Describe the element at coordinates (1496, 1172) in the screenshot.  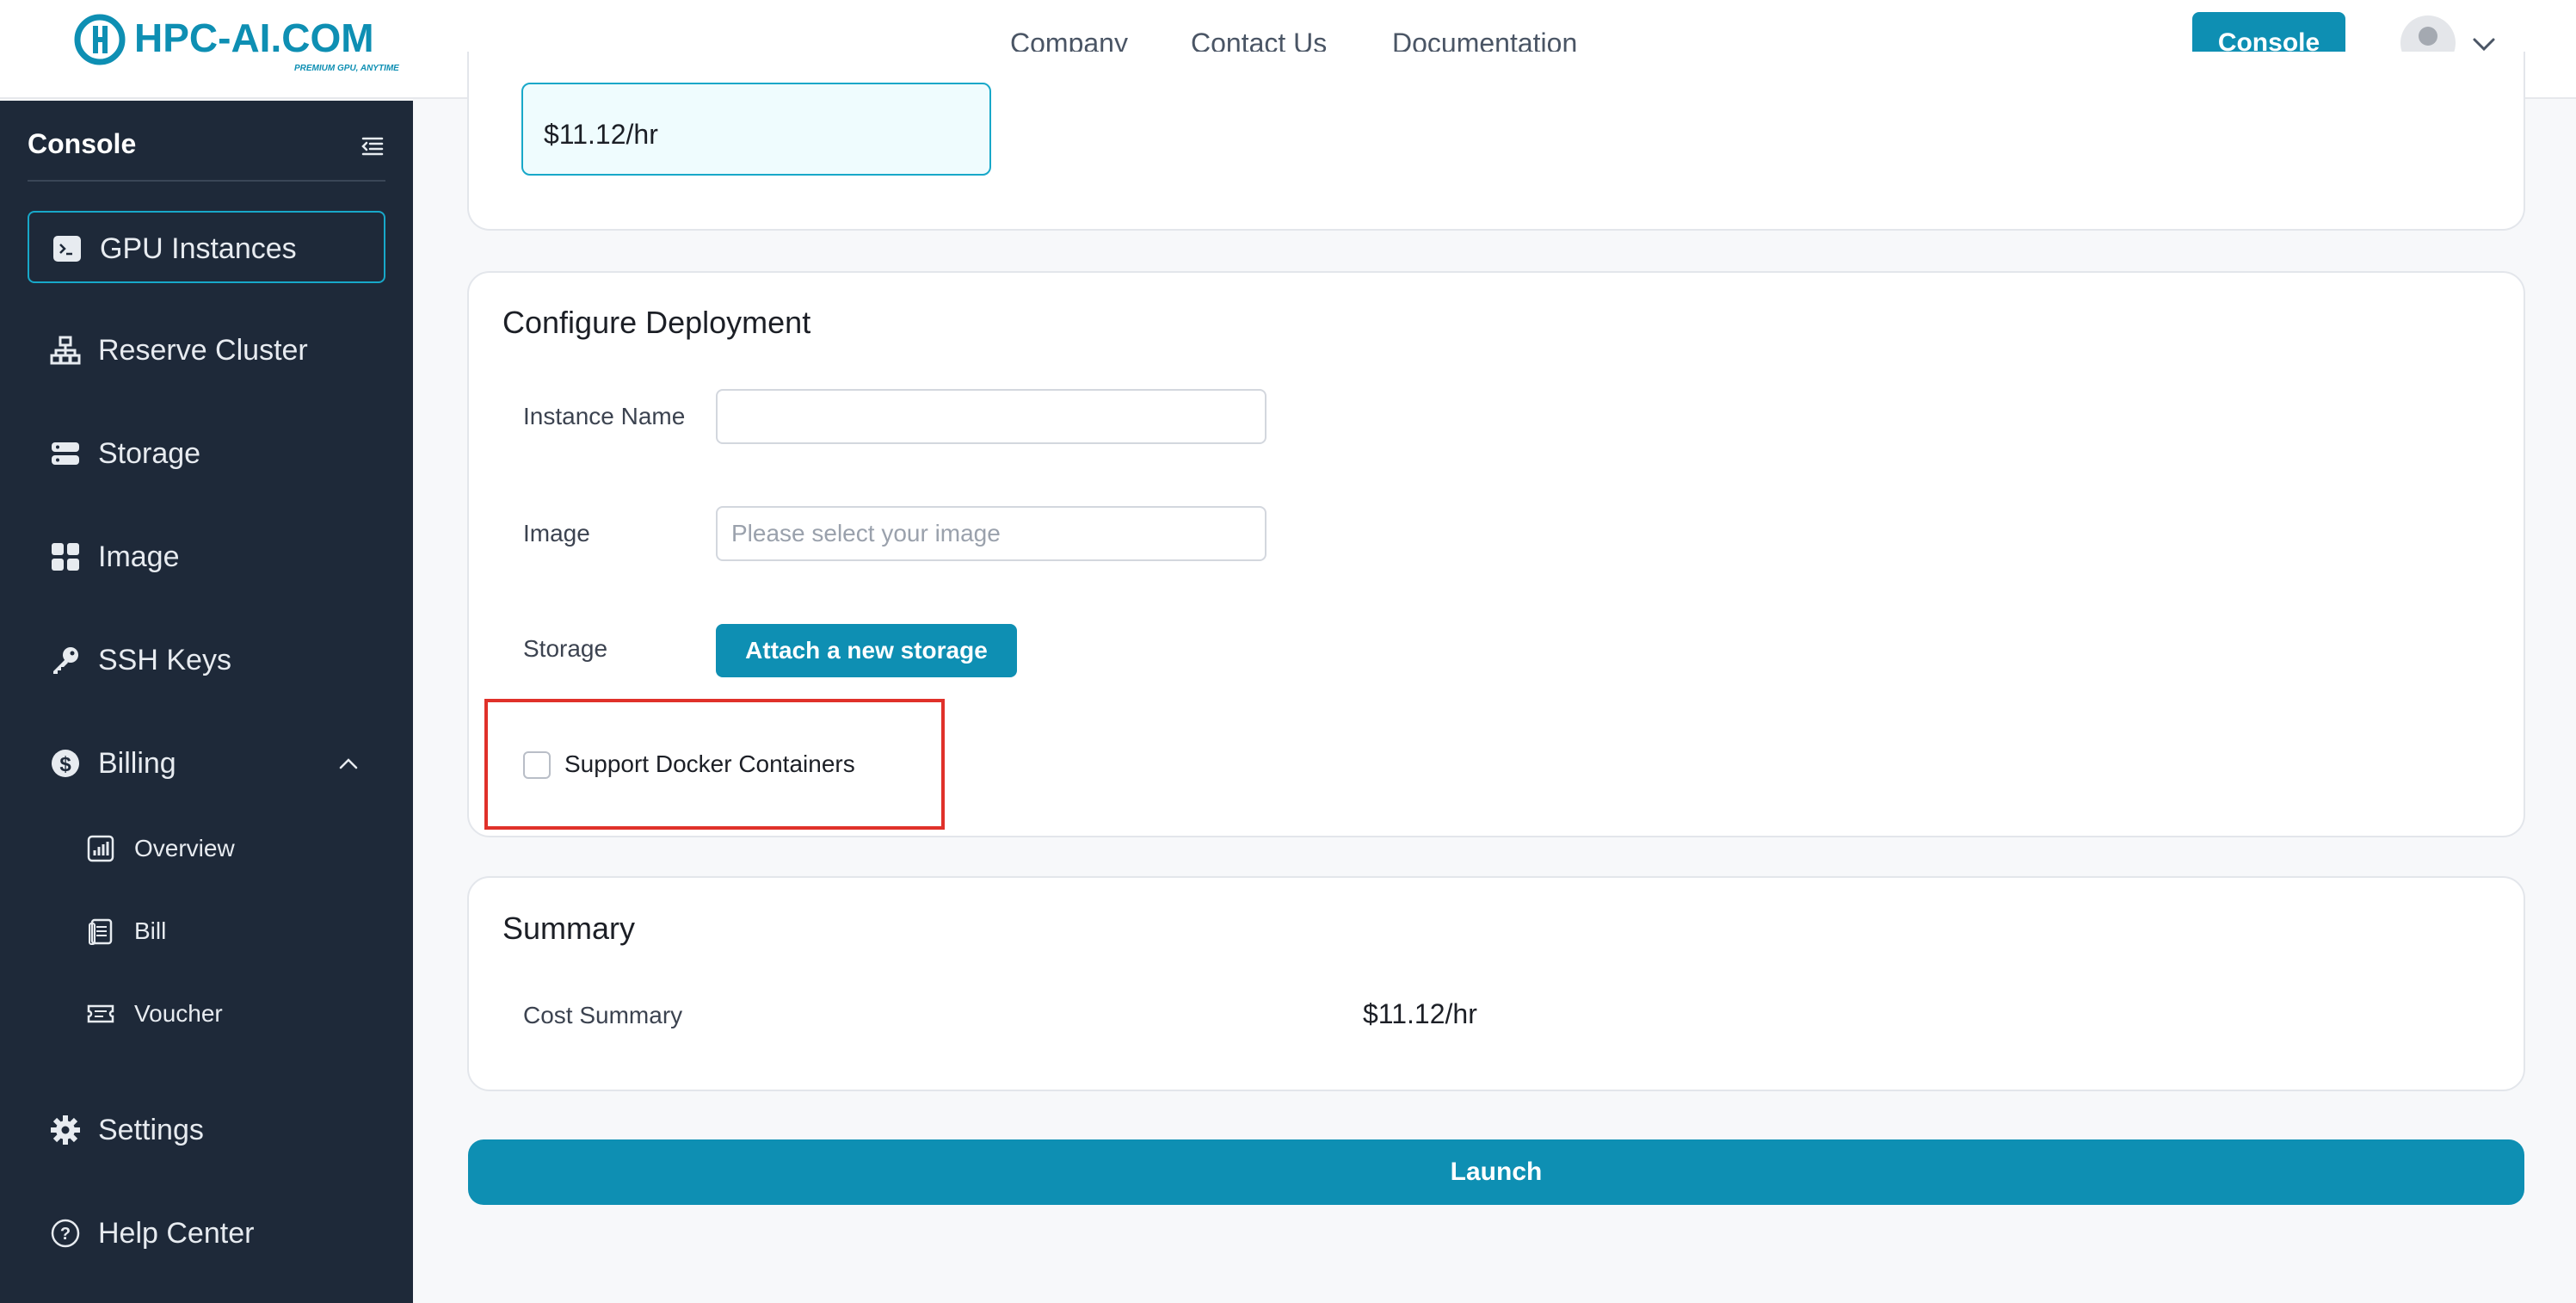
I see `launch-button: Launch` at that location.